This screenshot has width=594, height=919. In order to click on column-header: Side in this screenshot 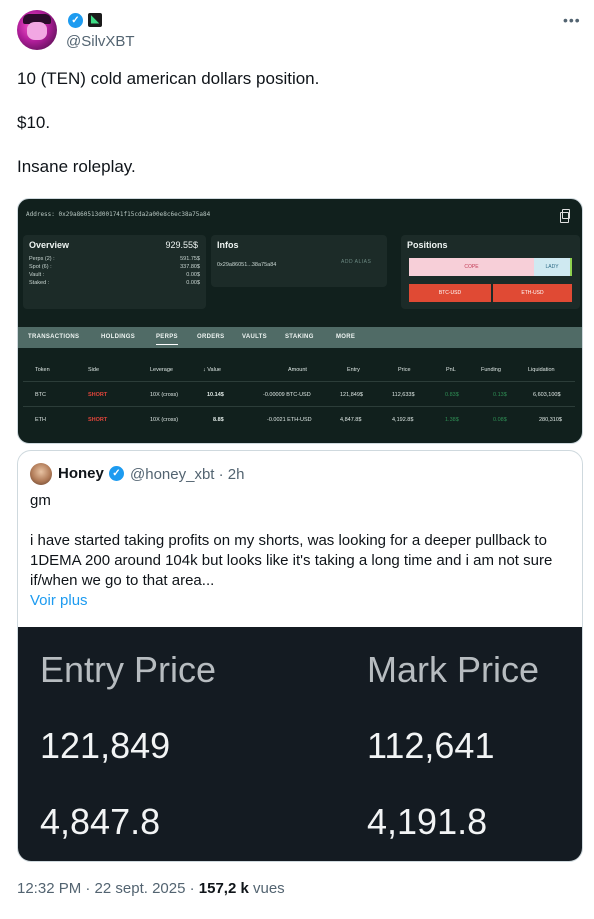, I will do `click(94, 370)`.